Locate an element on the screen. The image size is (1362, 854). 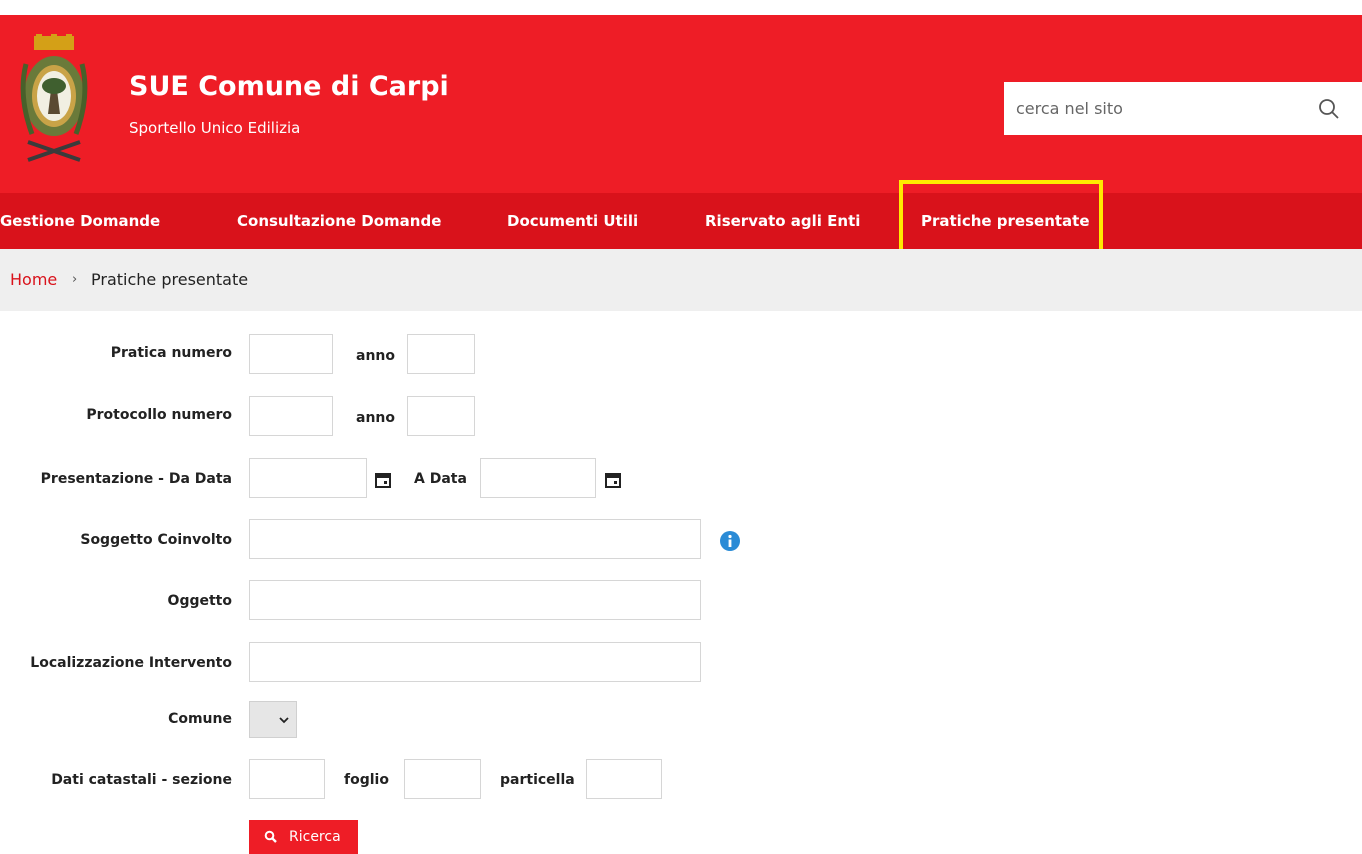
label-localizzazione-intervento: Localizzazione Intervento is located at coordinates (131, 663).